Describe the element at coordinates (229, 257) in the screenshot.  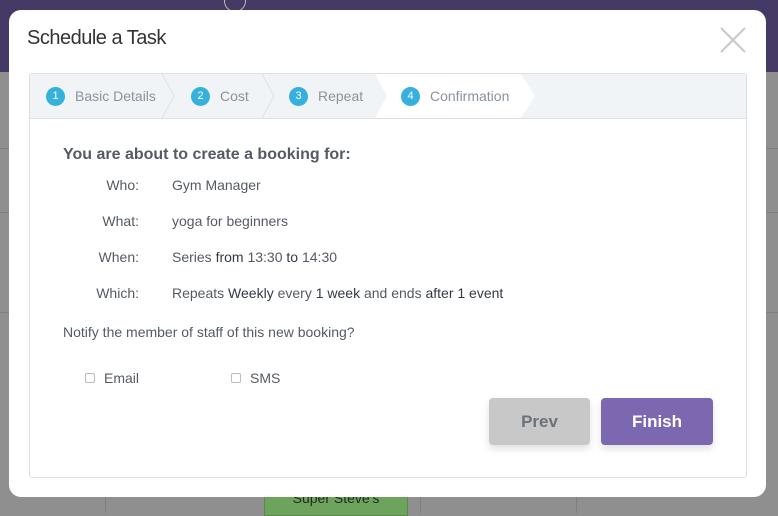
I see `text: from` at that location.